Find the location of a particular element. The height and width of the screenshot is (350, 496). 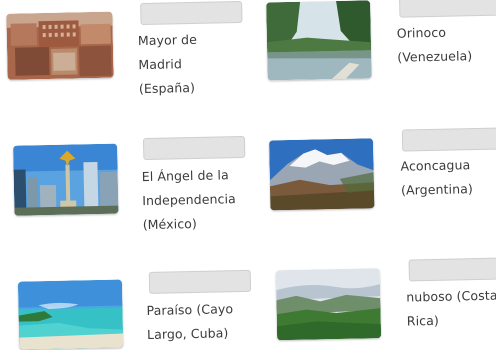

caption-line: (Venezuela) is located at coordinates (435, 56).